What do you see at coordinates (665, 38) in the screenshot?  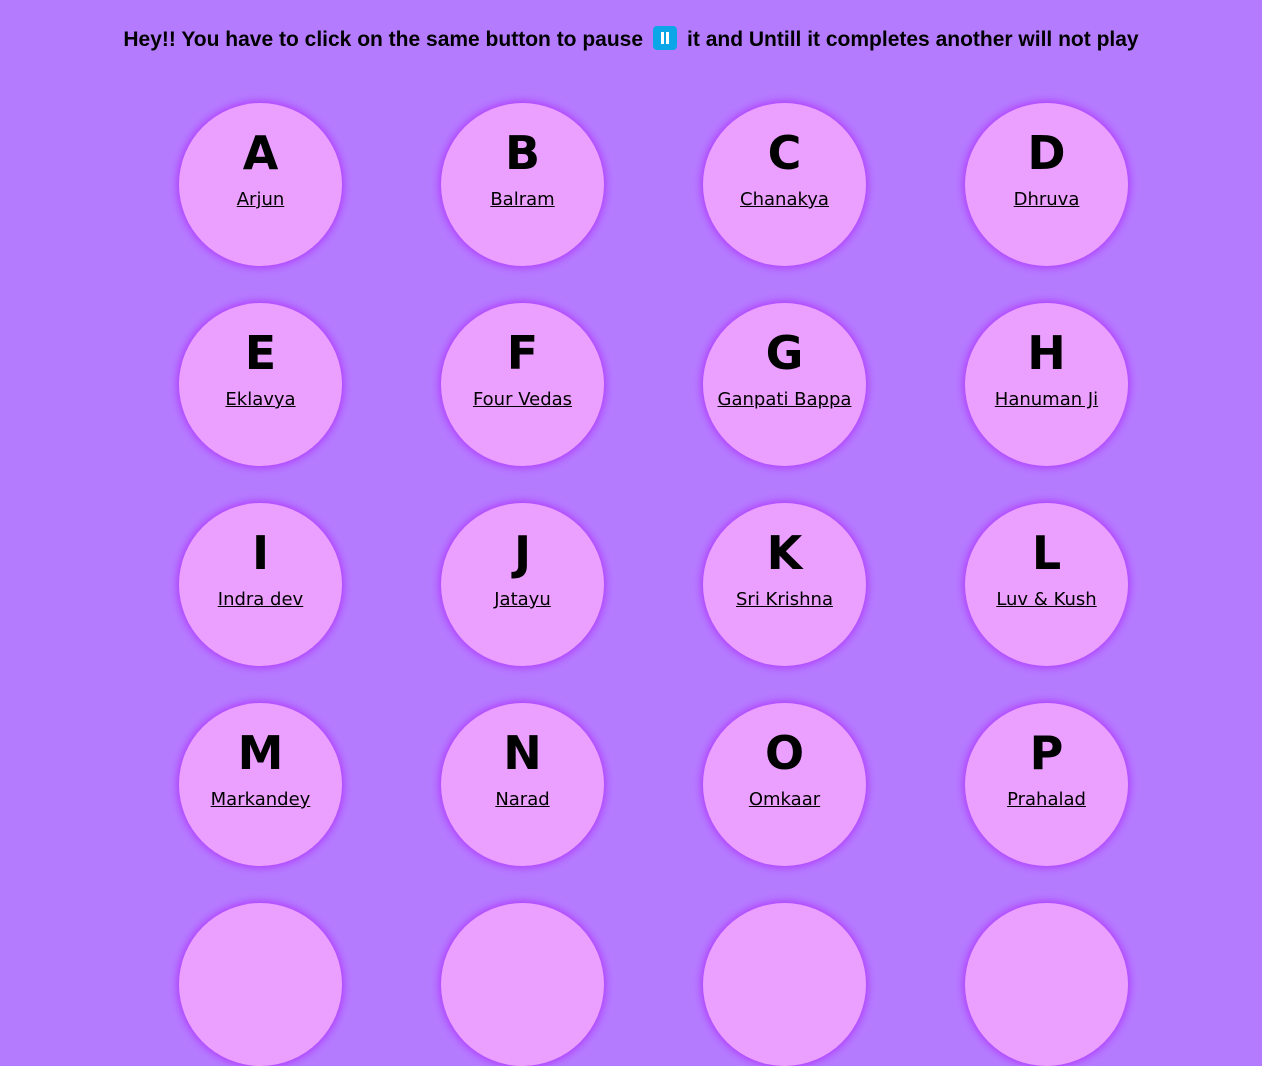 I see `pause-icon` at bounding box center [665, 38].